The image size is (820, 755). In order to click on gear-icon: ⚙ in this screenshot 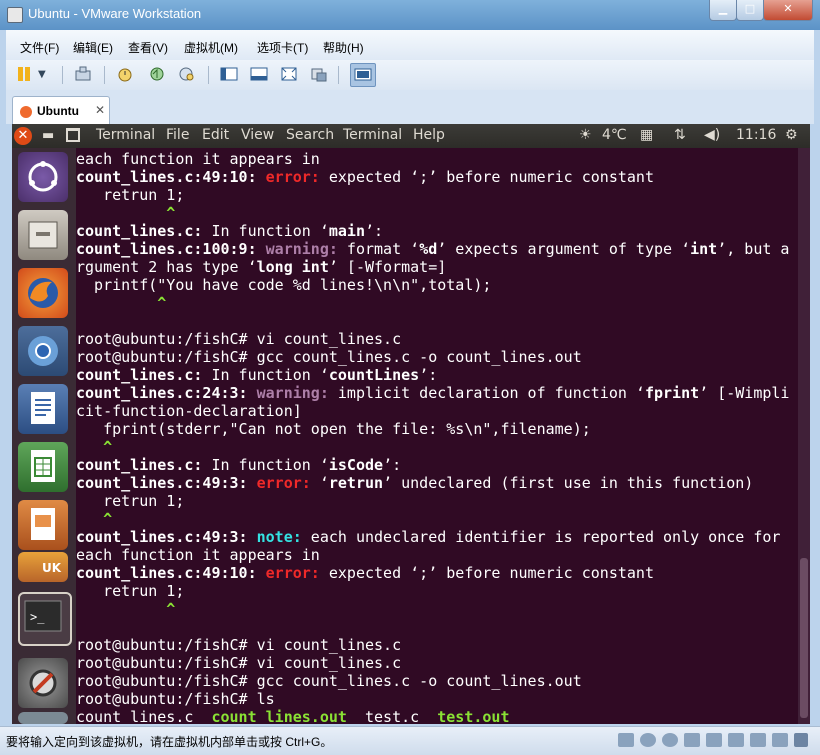, I will do `click(791, 135)`.